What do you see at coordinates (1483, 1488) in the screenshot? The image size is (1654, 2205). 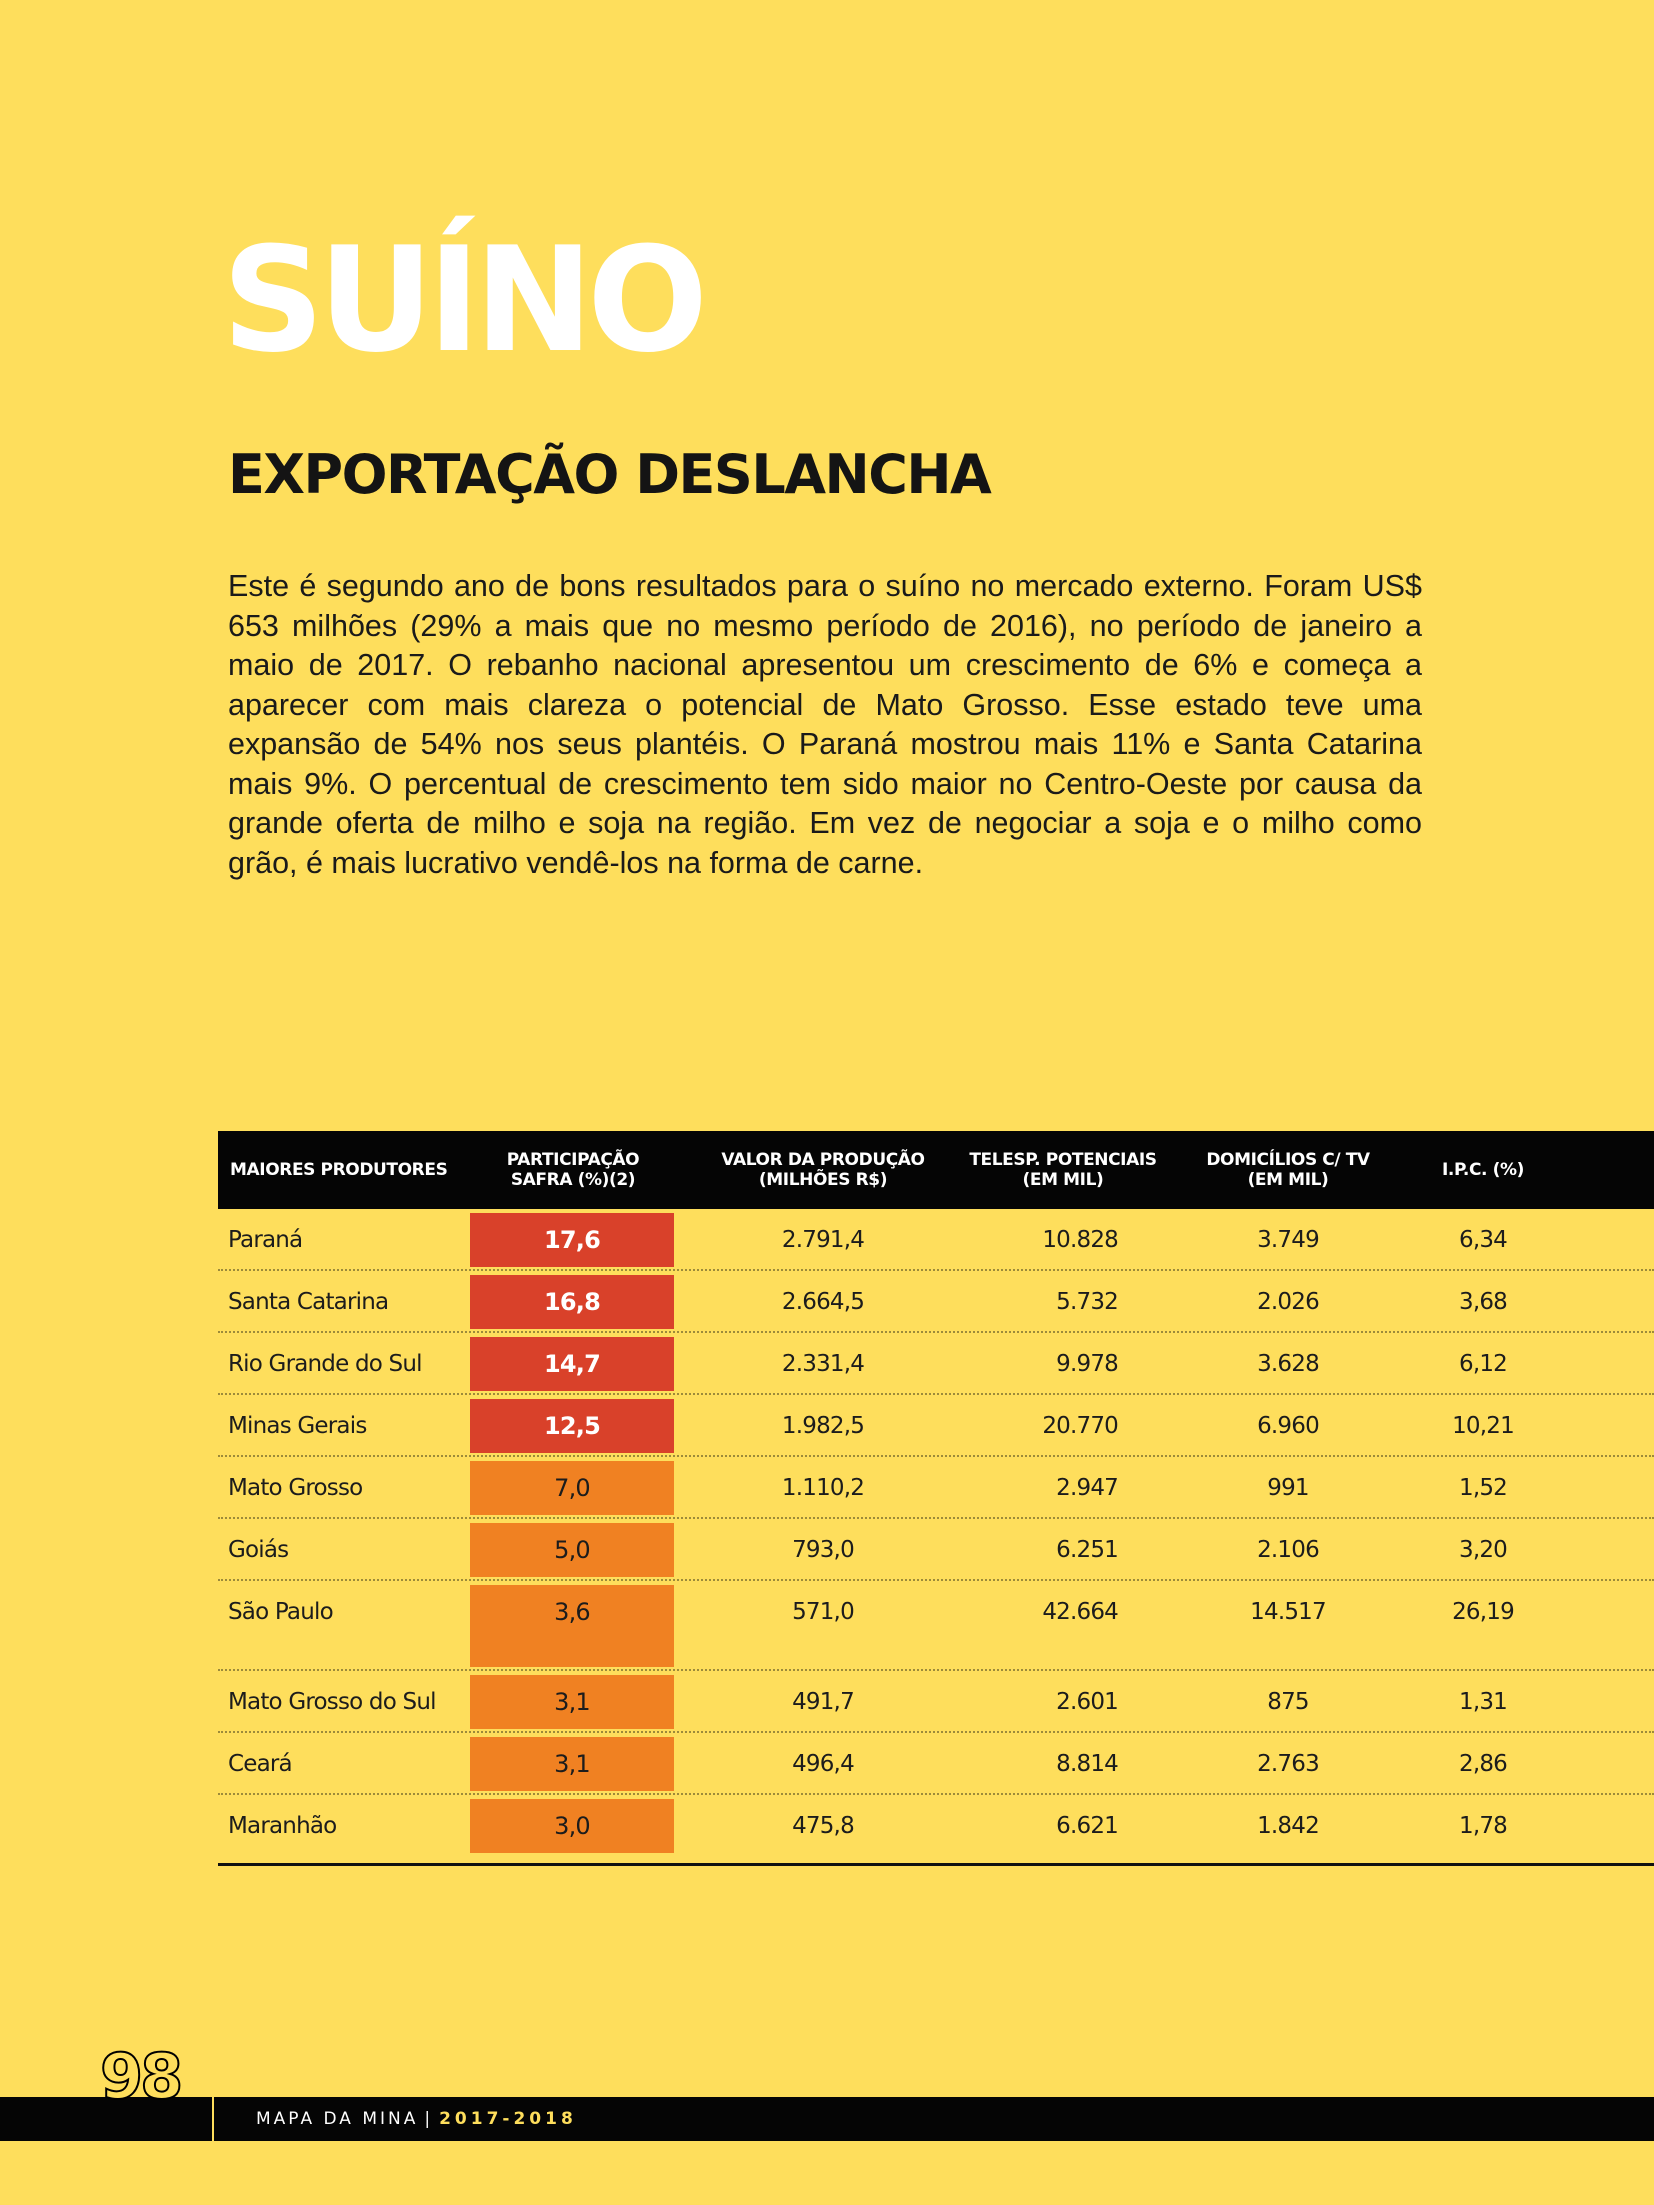 I see `ipc-value: 1,52` at bounding box center [1483, 1488].